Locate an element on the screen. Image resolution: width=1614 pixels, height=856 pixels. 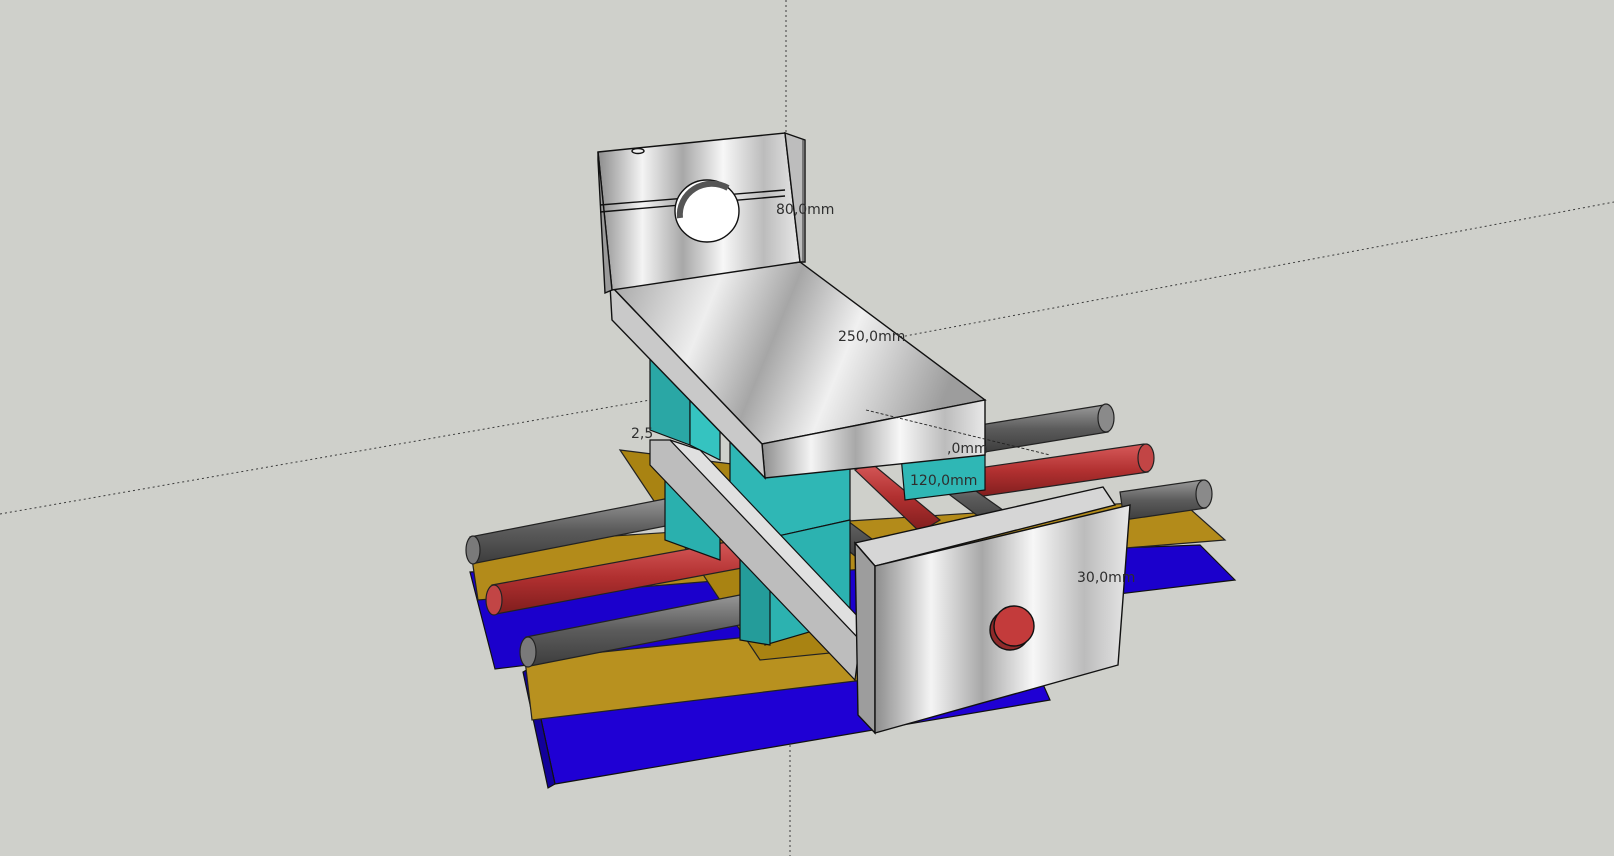
dim-left-partial: 2,5 is located at coordinates (642, 434).